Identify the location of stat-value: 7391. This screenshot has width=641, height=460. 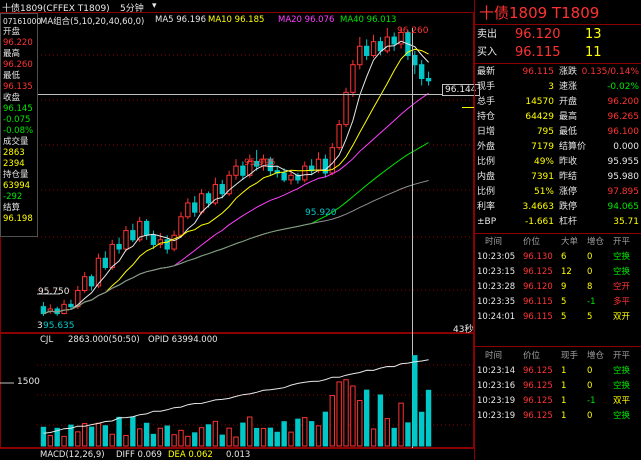
(542, 177).